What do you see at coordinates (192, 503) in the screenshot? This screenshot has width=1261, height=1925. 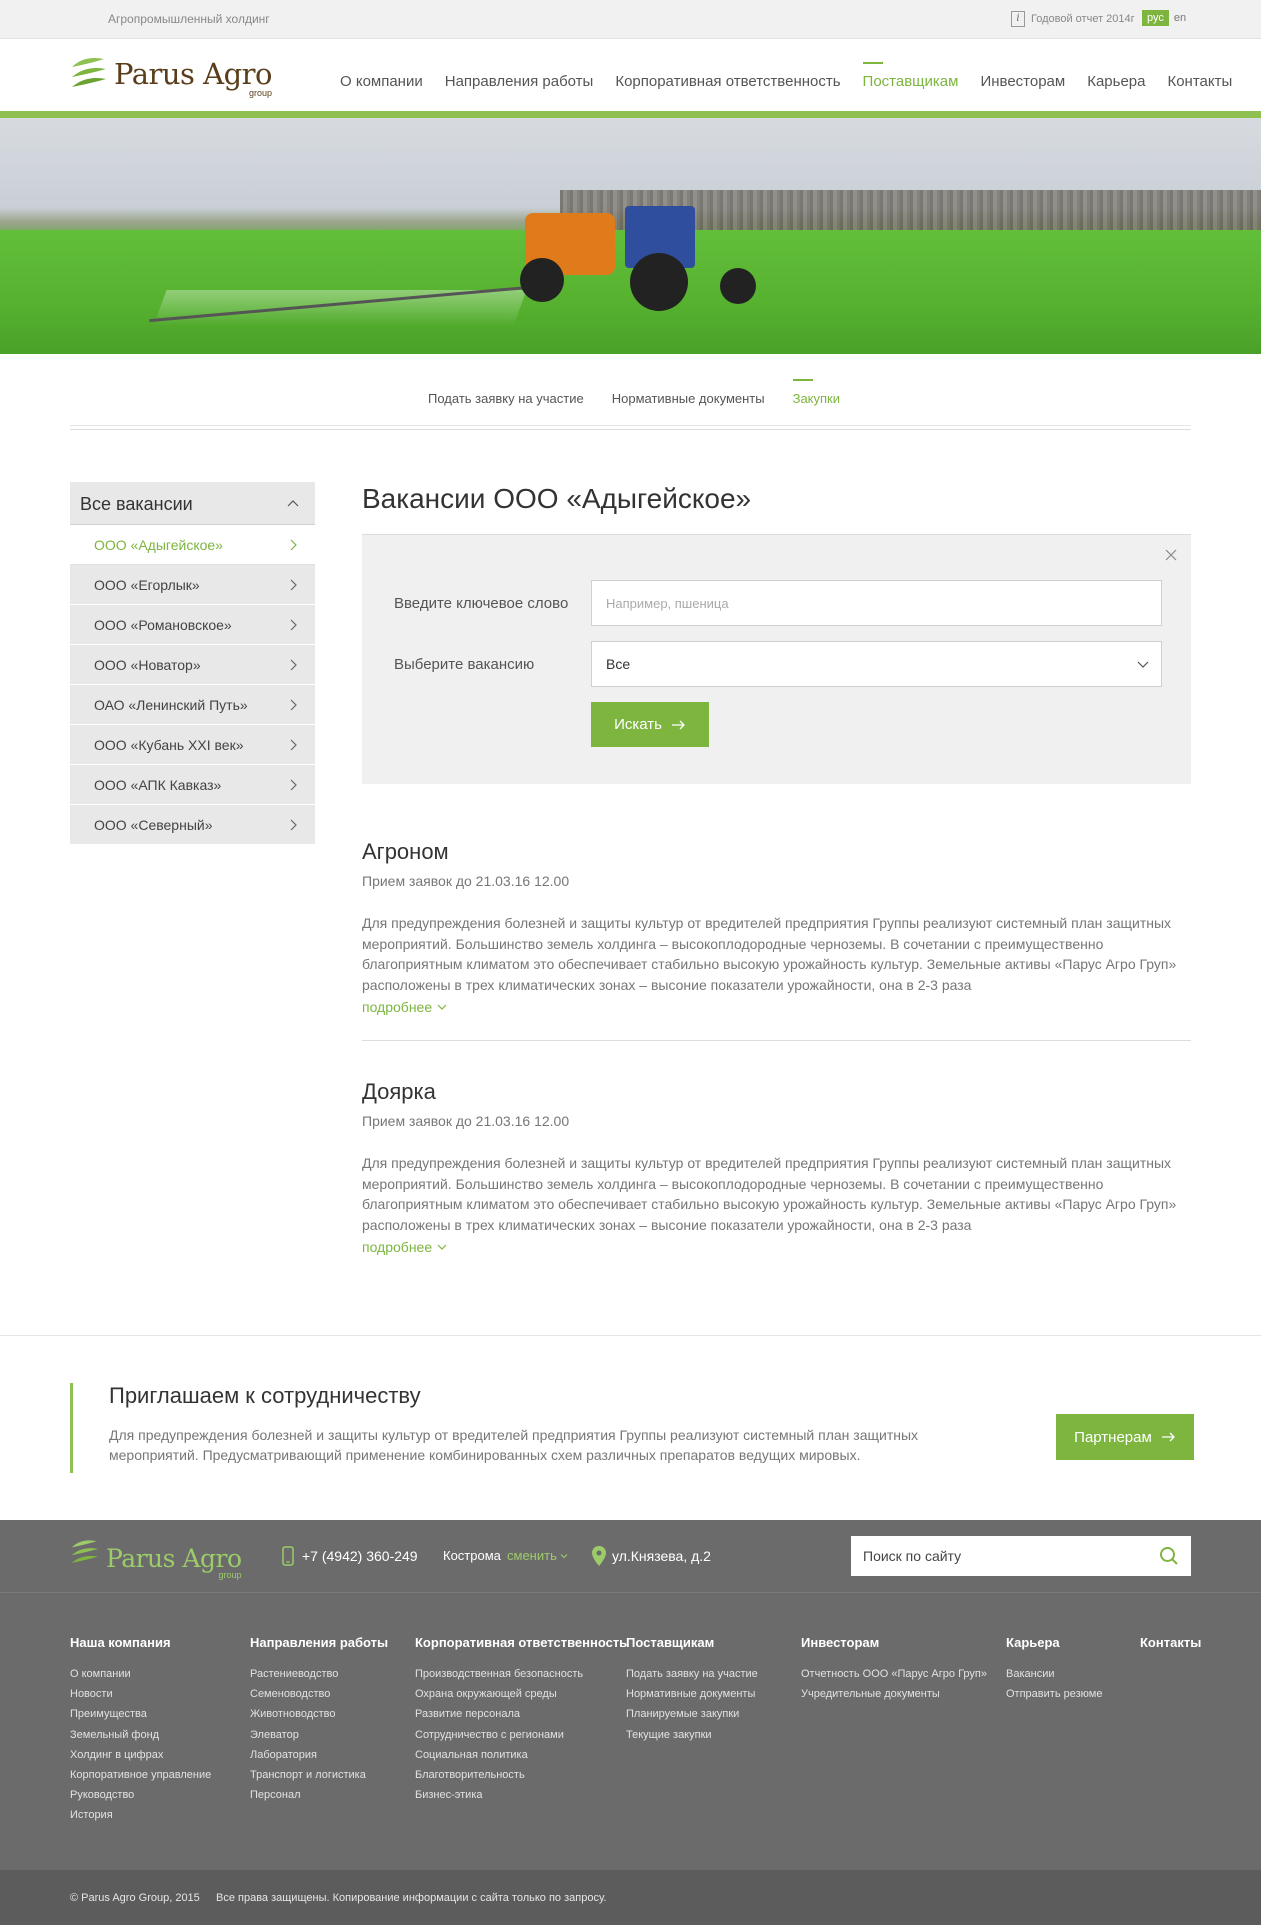 I see `sidebar-heading: Все вакансии` at bounding box center [192, 503].